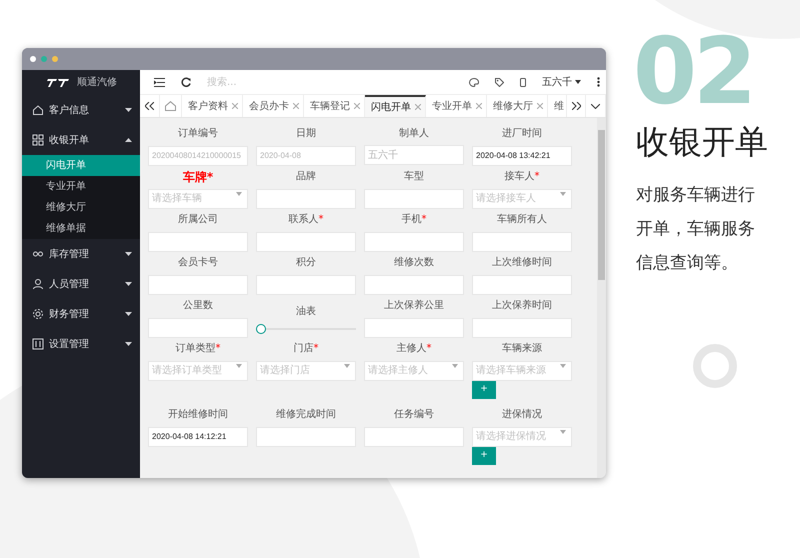  I want to click on refresh-icon, so click(186, 82).